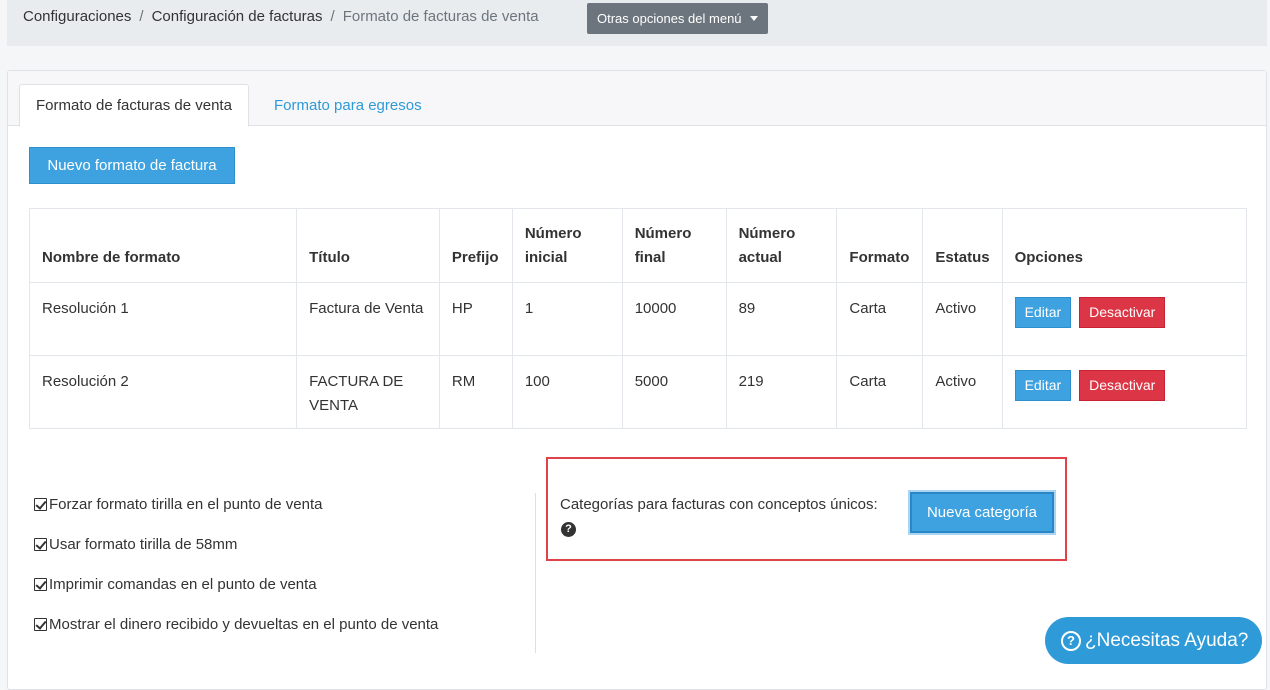 Image resolution: width=1270 pixels, height=690 pixels. Describe the element at coordinates (77, 16) in the screenshot. I see `breadcrumb-item-configuraciones: Configuraciones` at that location.